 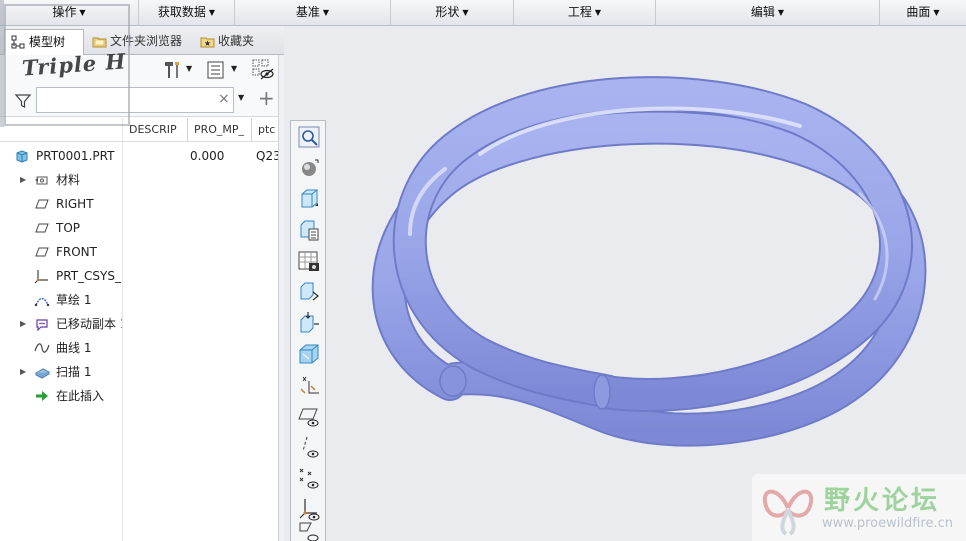 What do you see at coordinates (22, 156) in the screenshot?
I see `part-icon` at bounding box center [22, 156].